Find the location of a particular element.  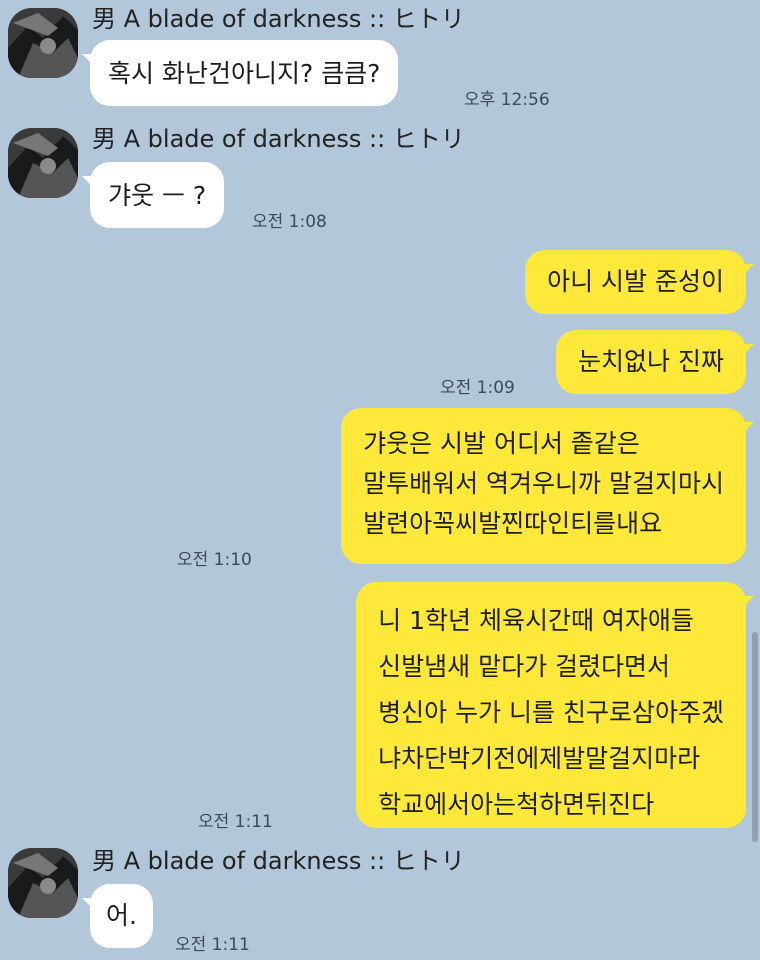

message-bubble-4: 눈치없나 진짜 is located at coordinates (655, 362).